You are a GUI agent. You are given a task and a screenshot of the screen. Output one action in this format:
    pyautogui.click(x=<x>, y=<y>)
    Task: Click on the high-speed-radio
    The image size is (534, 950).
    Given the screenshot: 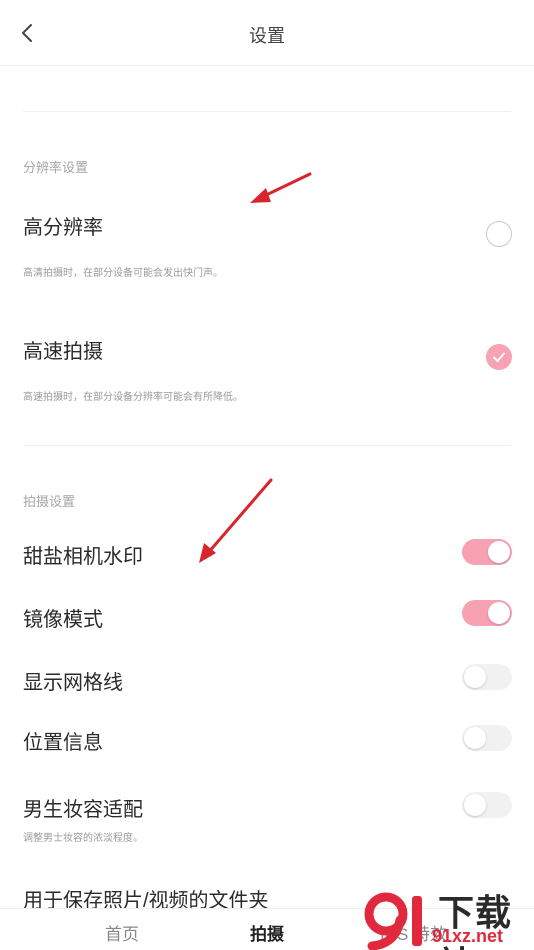 What is the action you would take?
    pyautogui.click(x=499, y=357)
    